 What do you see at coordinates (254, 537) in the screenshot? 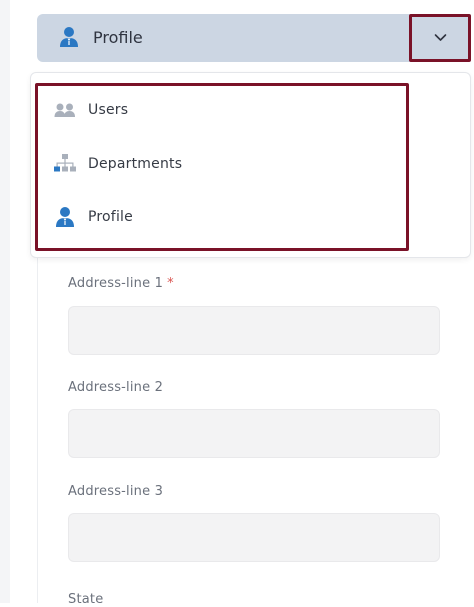
I see `address-line-3-input` at bounding box center [254, 537].